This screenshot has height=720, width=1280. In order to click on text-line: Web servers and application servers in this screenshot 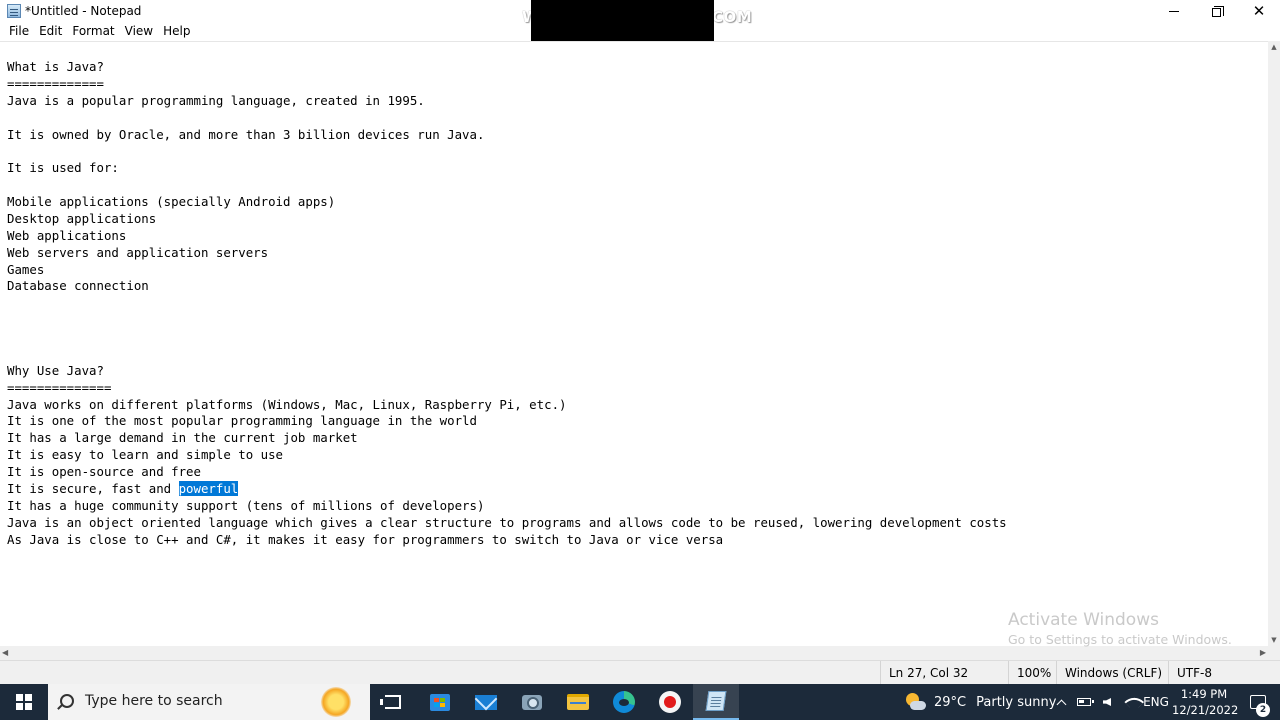, I will do `click(507, 253)`.